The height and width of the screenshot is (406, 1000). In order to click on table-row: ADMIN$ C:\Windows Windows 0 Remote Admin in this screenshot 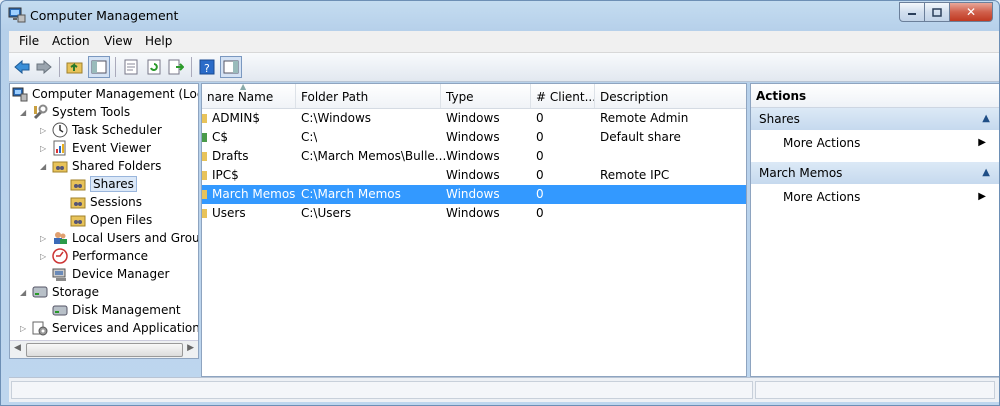, I will do `click(474, 118)`.